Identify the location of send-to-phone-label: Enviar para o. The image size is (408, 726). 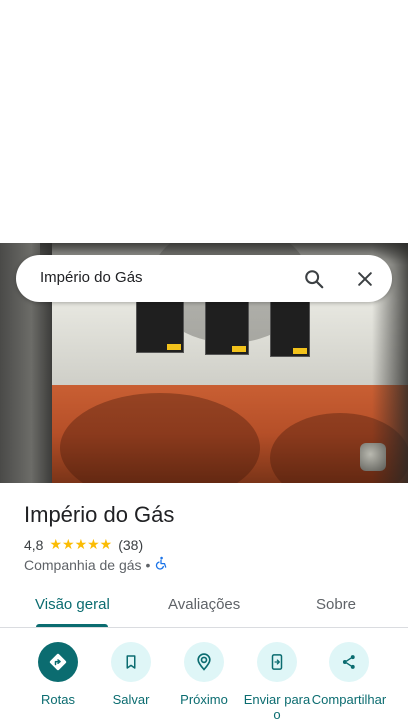
(277, 707).